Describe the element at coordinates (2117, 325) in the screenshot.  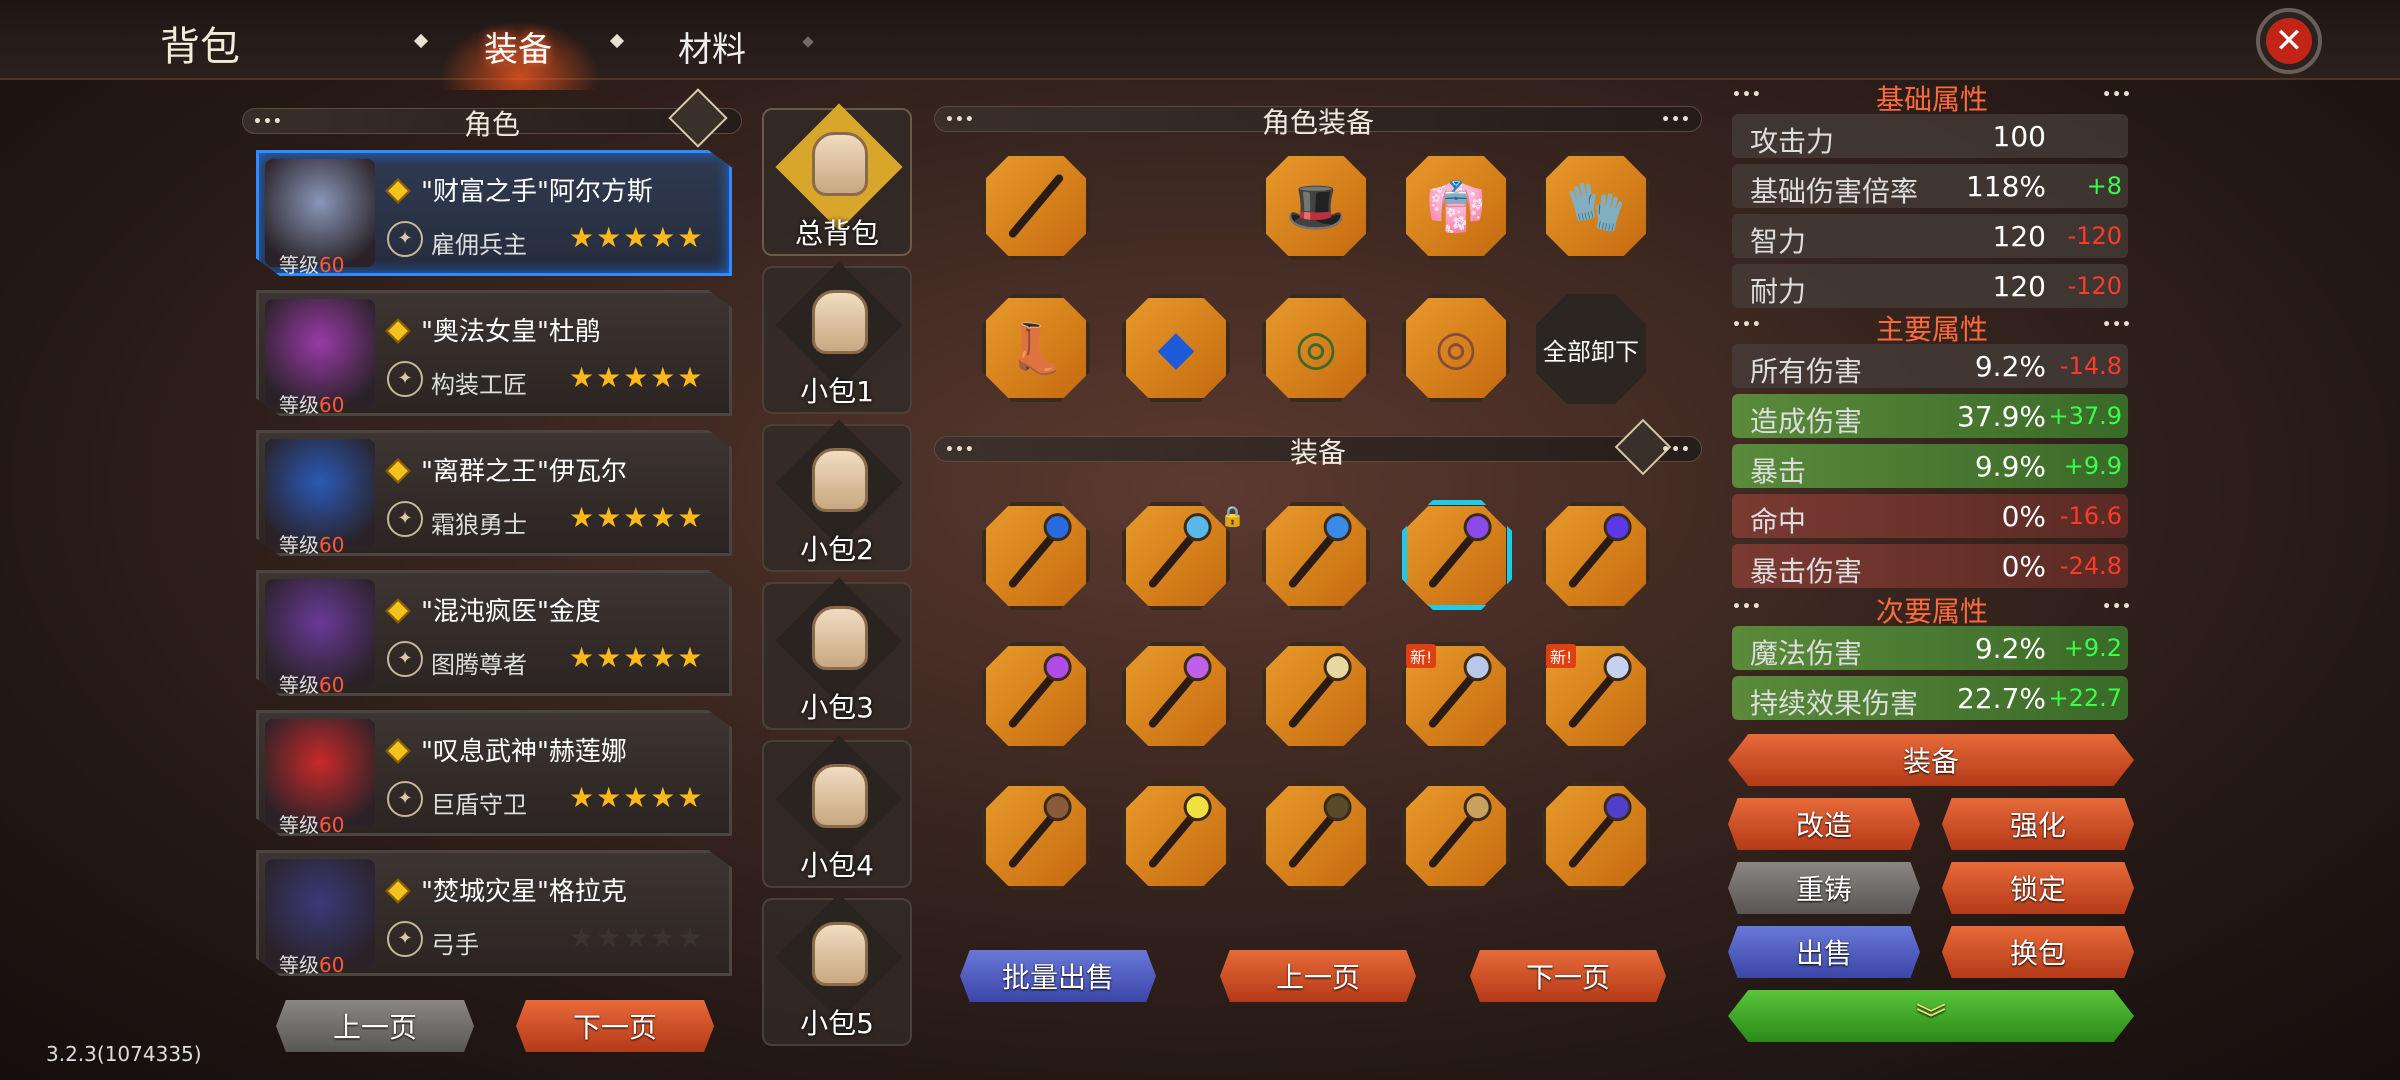
I see `dots-icon: •••` at that location.